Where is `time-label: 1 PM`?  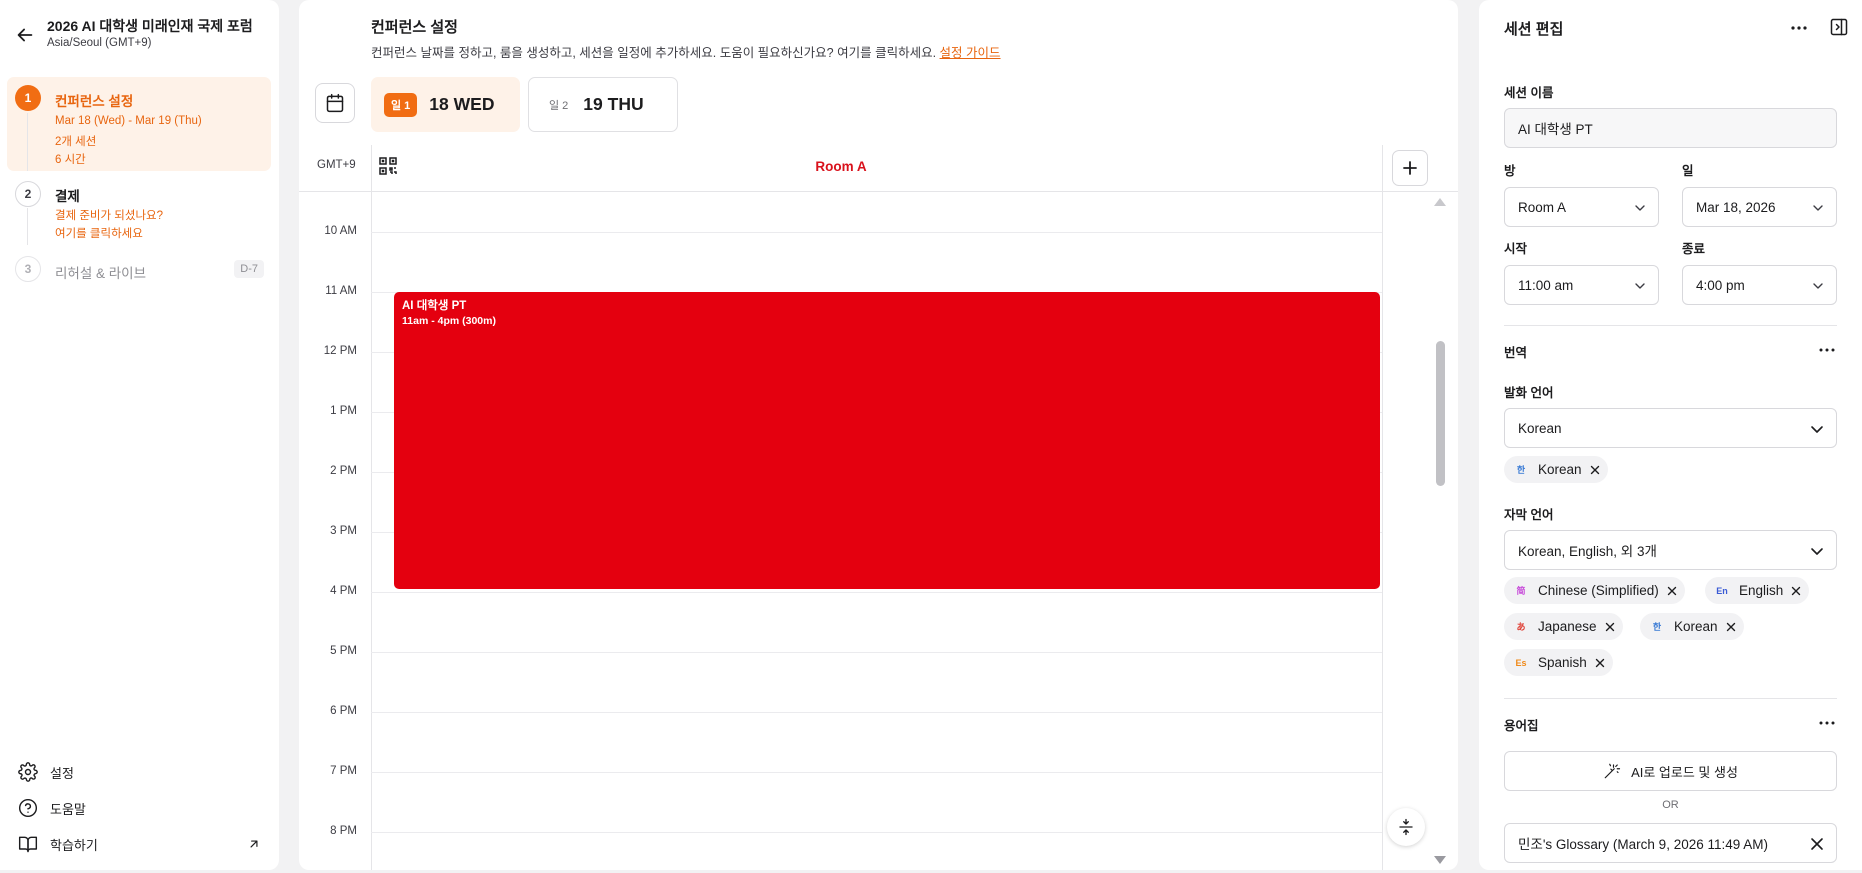
time-label: 1 PM is located at coordinates (343, 411).